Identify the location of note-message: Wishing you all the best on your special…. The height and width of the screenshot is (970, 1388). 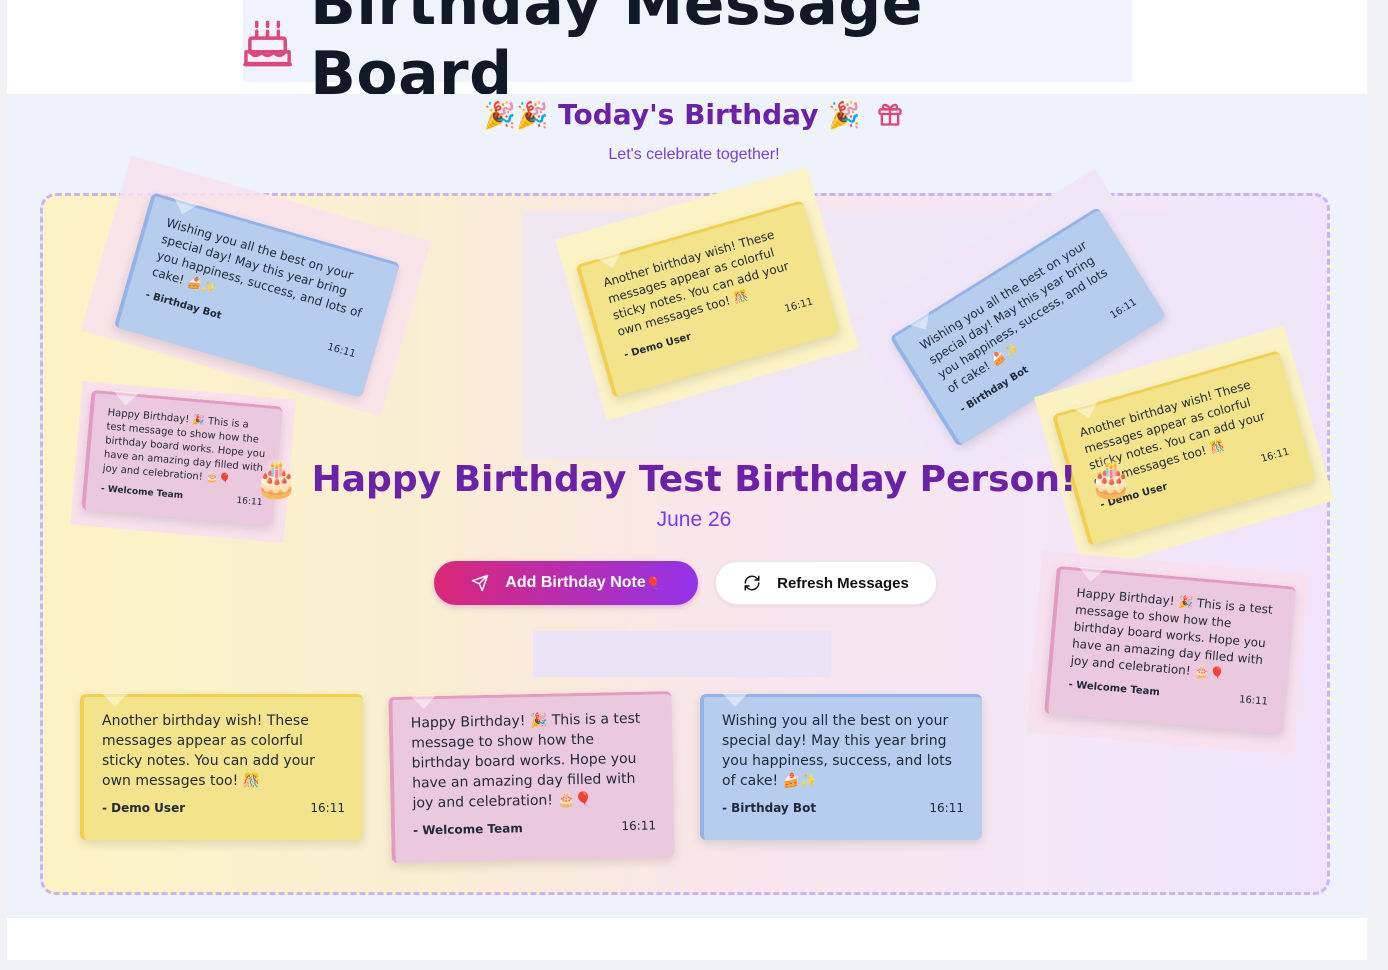
(837, 751).